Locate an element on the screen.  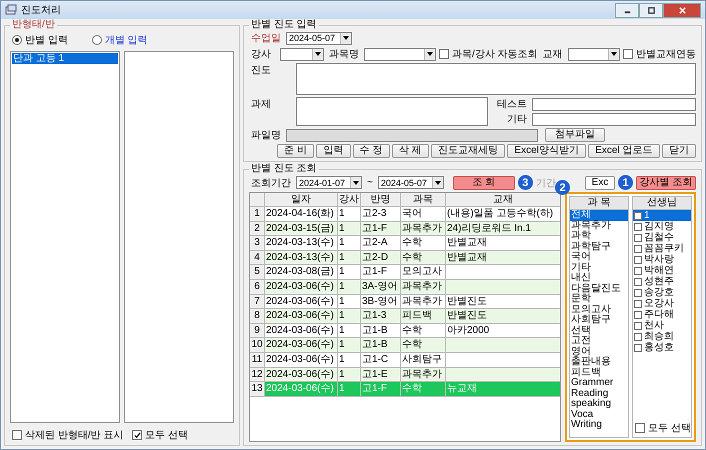
cut-off-button: Exc is located at coordinates (600, 183).